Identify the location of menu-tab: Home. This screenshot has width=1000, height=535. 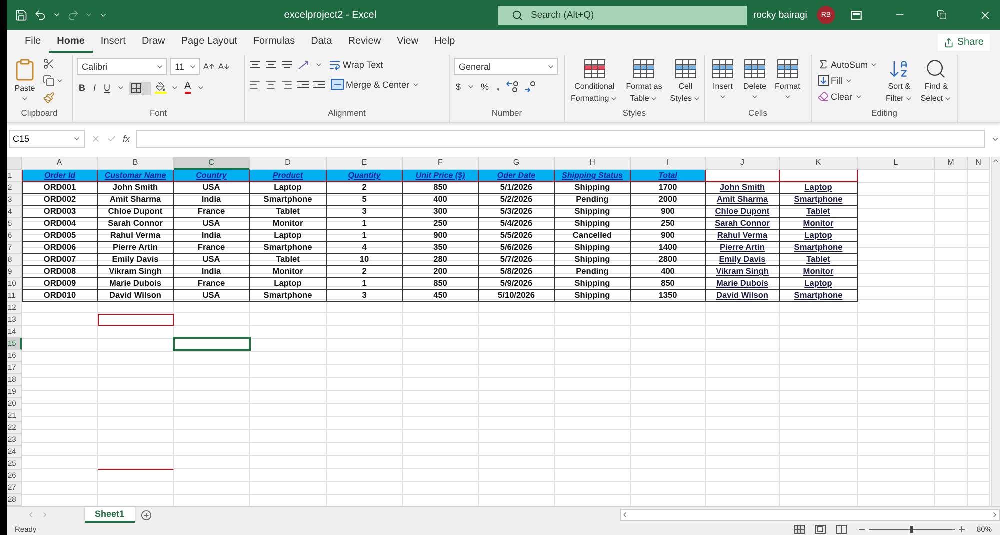
(71, 42).